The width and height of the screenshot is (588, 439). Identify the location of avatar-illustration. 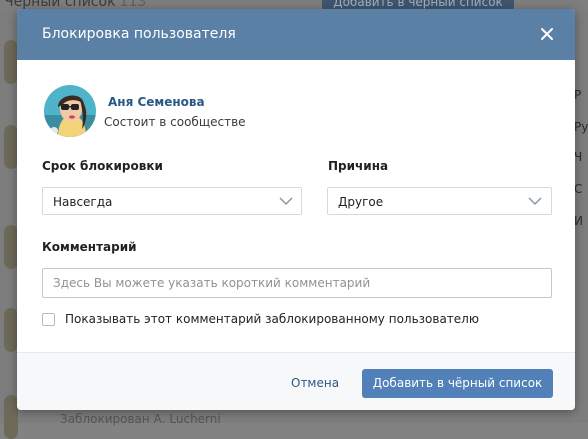
(70, 111).